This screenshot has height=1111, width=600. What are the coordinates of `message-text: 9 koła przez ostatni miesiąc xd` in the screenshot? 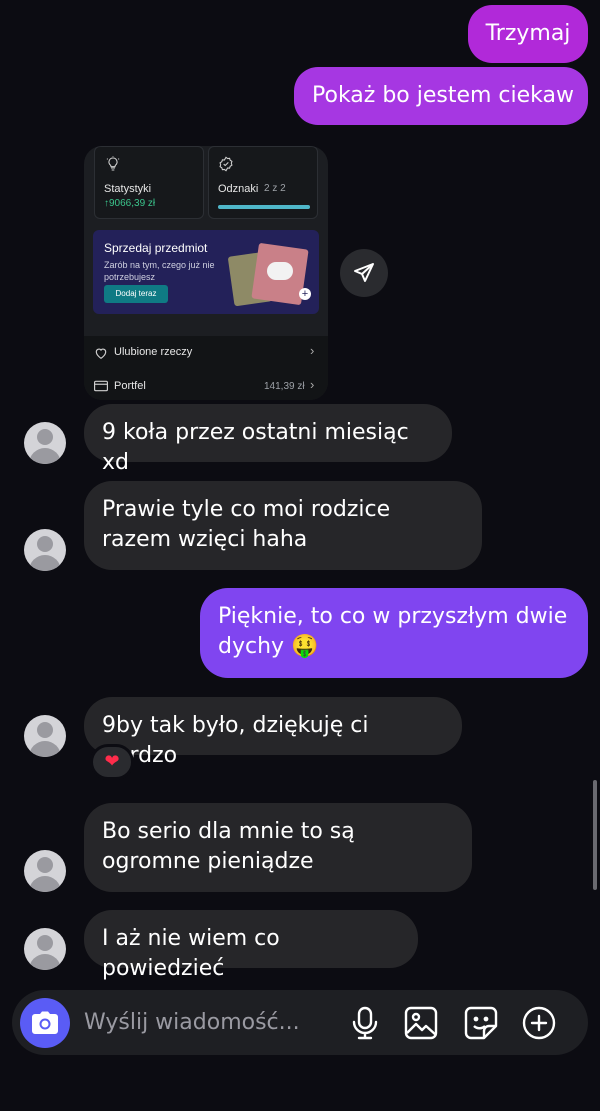 It's located at (255, 447).